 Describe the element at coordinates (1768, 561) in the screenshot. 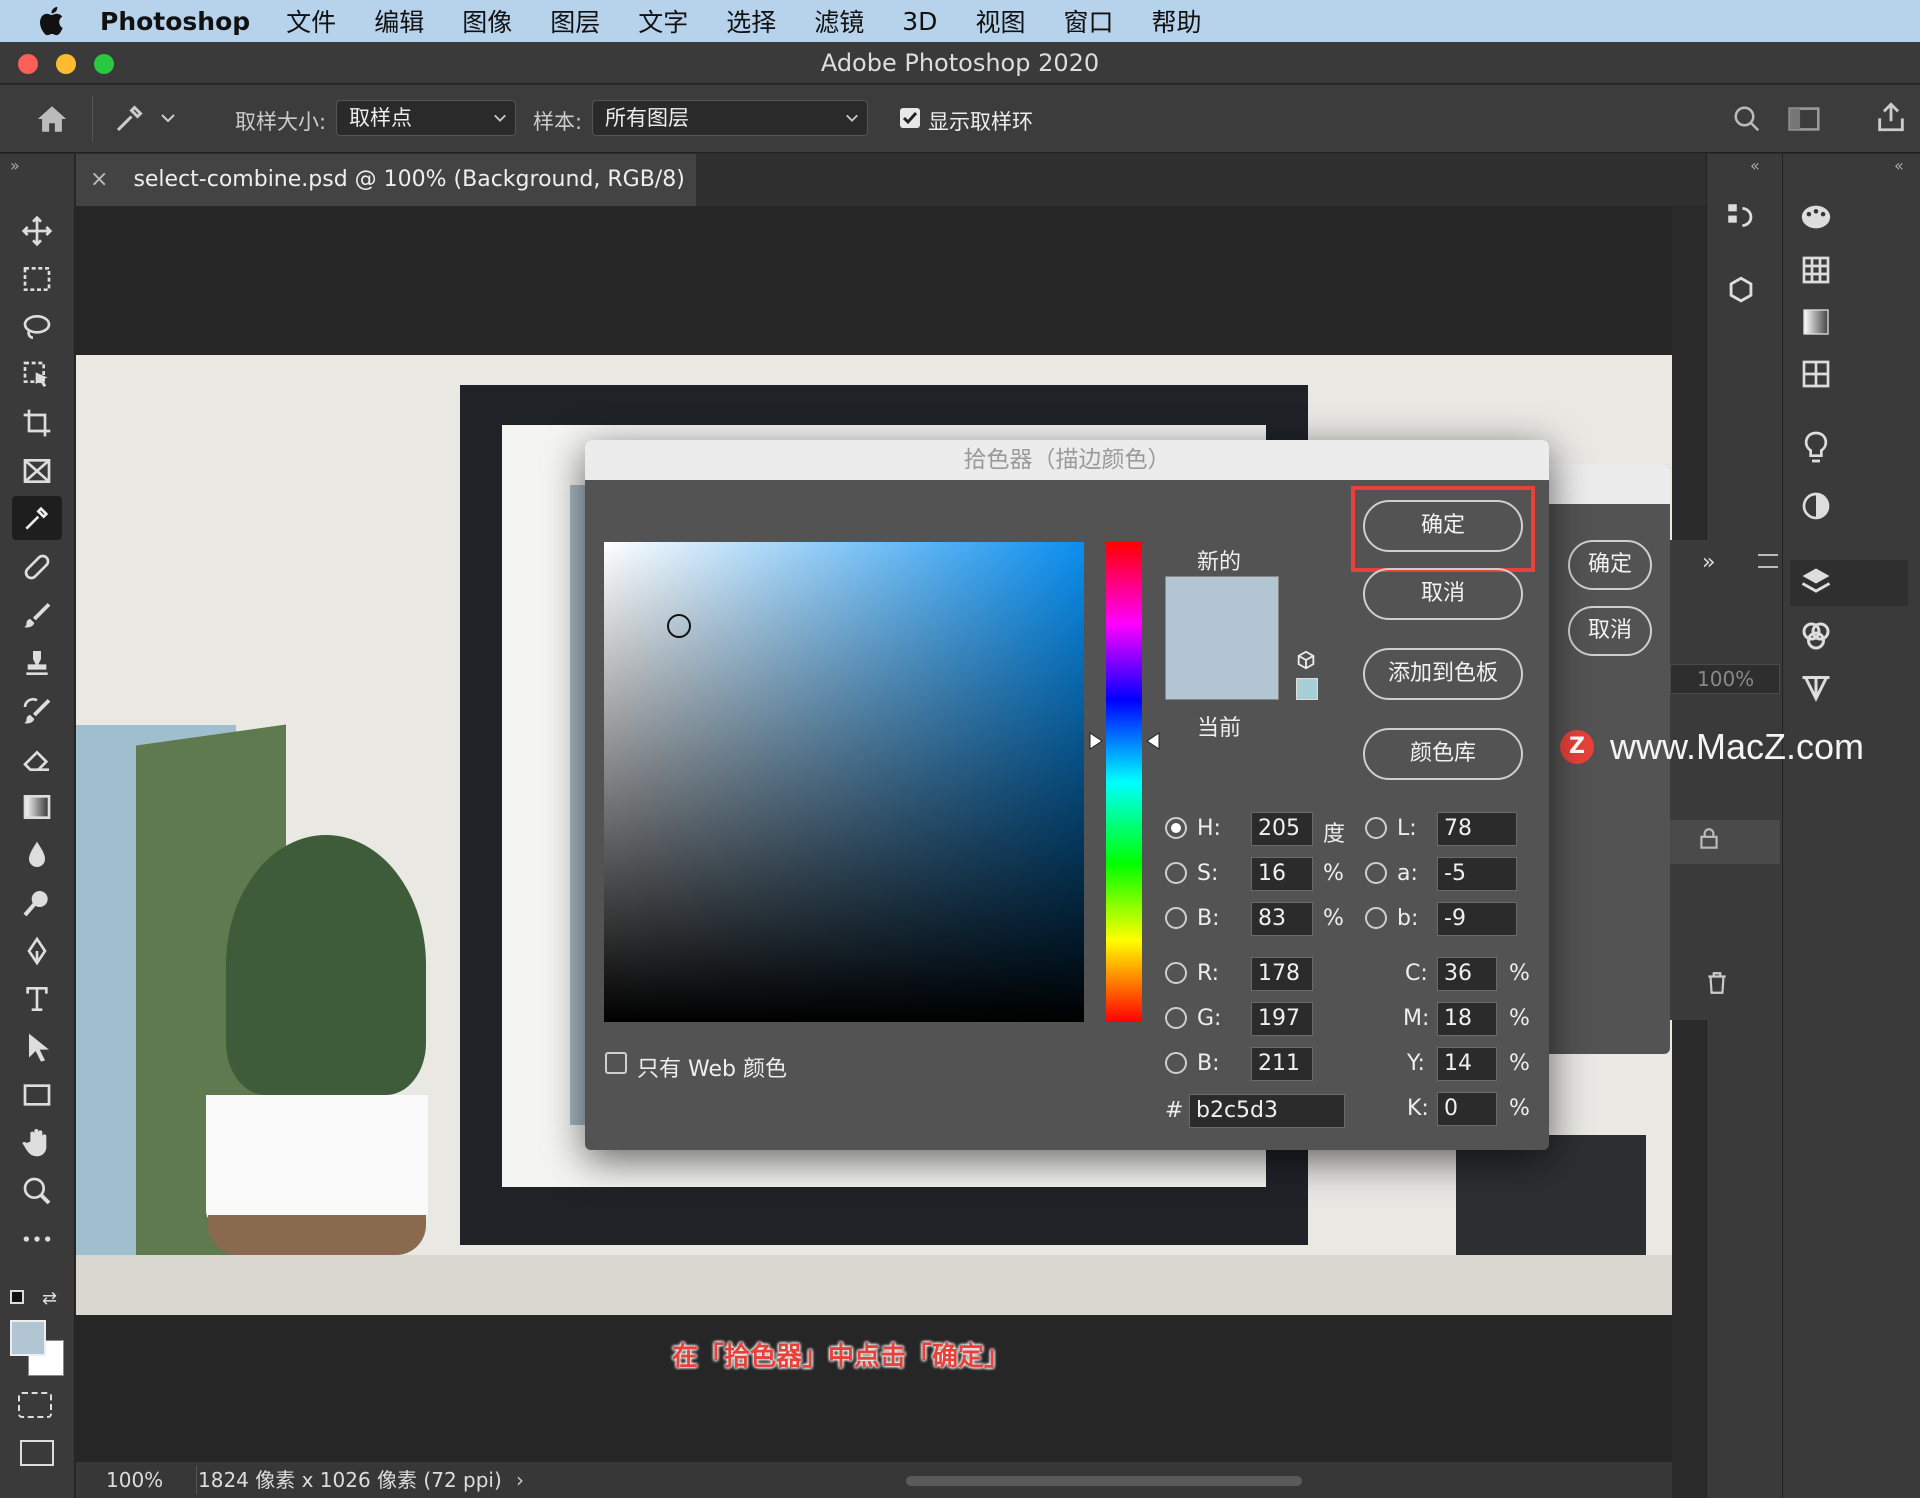

I see `panel-menu-icon` at that location.